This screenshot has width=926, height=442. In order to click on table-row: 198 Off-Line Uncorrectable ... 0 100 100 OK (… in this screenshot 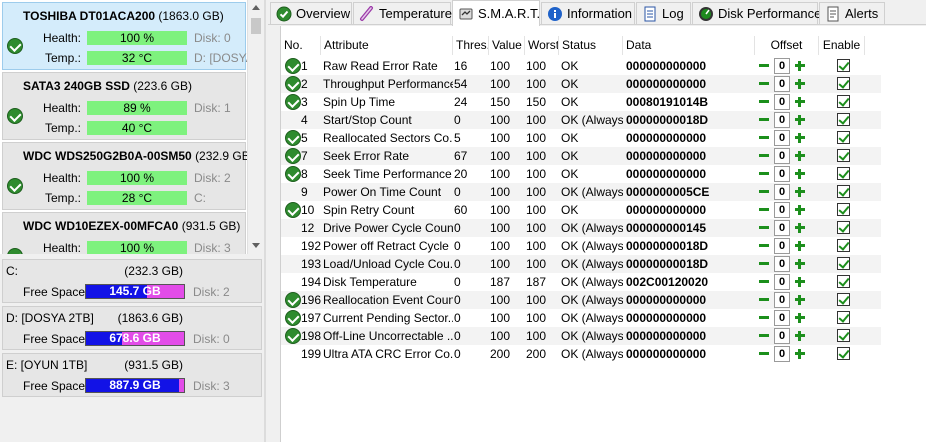, I will do `click(581, 336)`.